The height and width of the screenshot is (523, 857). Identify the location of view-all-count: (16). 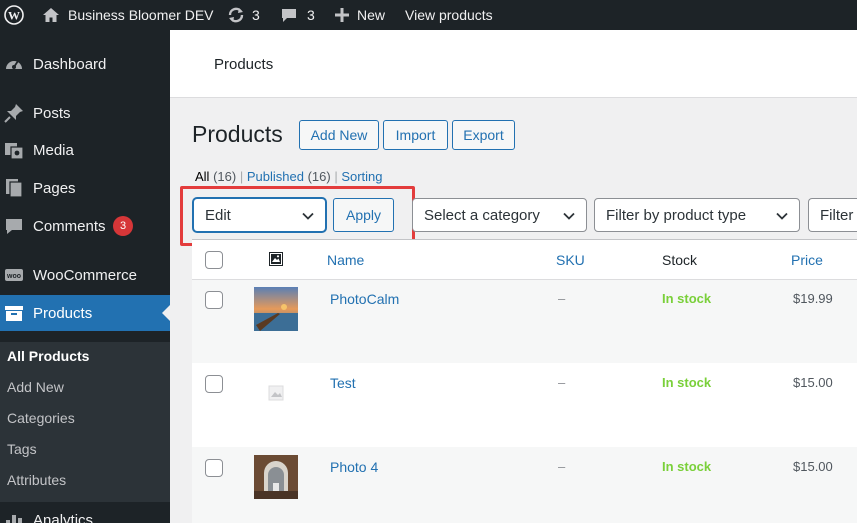
(225, 176).